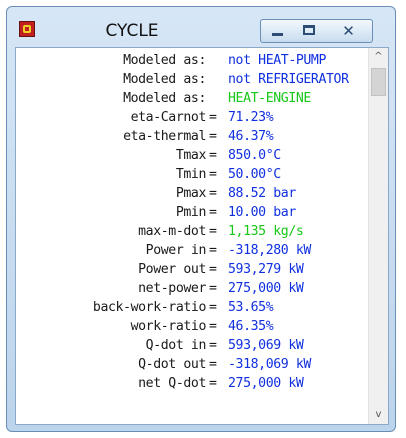  I want to click on result-row: back-work-ratio = 53.65%, so click(192, 307).